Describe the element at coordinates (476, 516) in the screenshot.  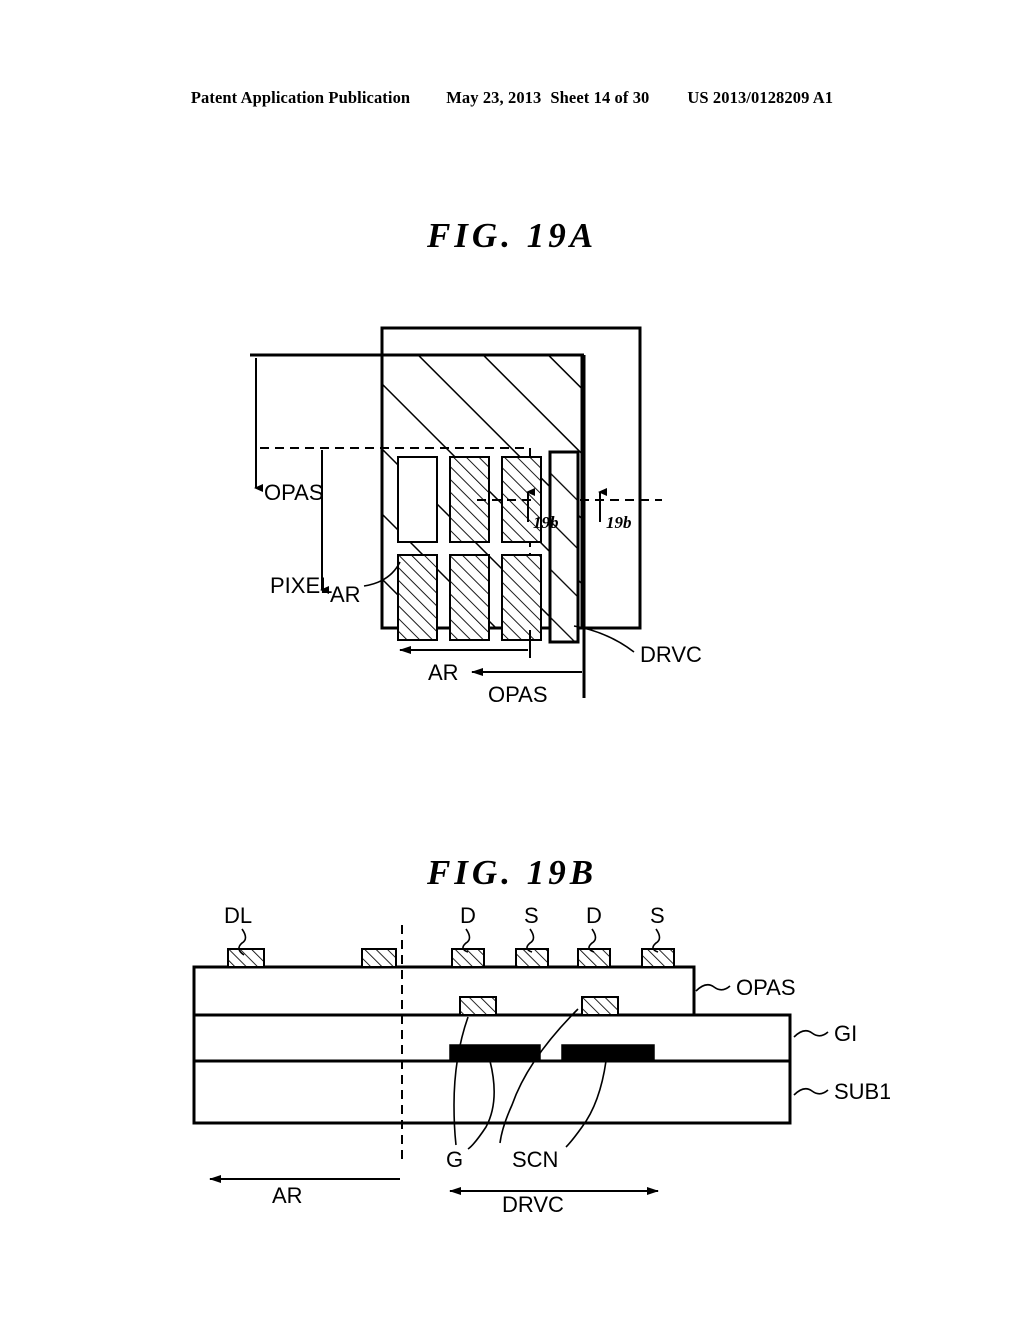
I see `figure-19a-drawing: 19b 19b OPAS AR PIXEL DRVC AR OPAS` at that location.